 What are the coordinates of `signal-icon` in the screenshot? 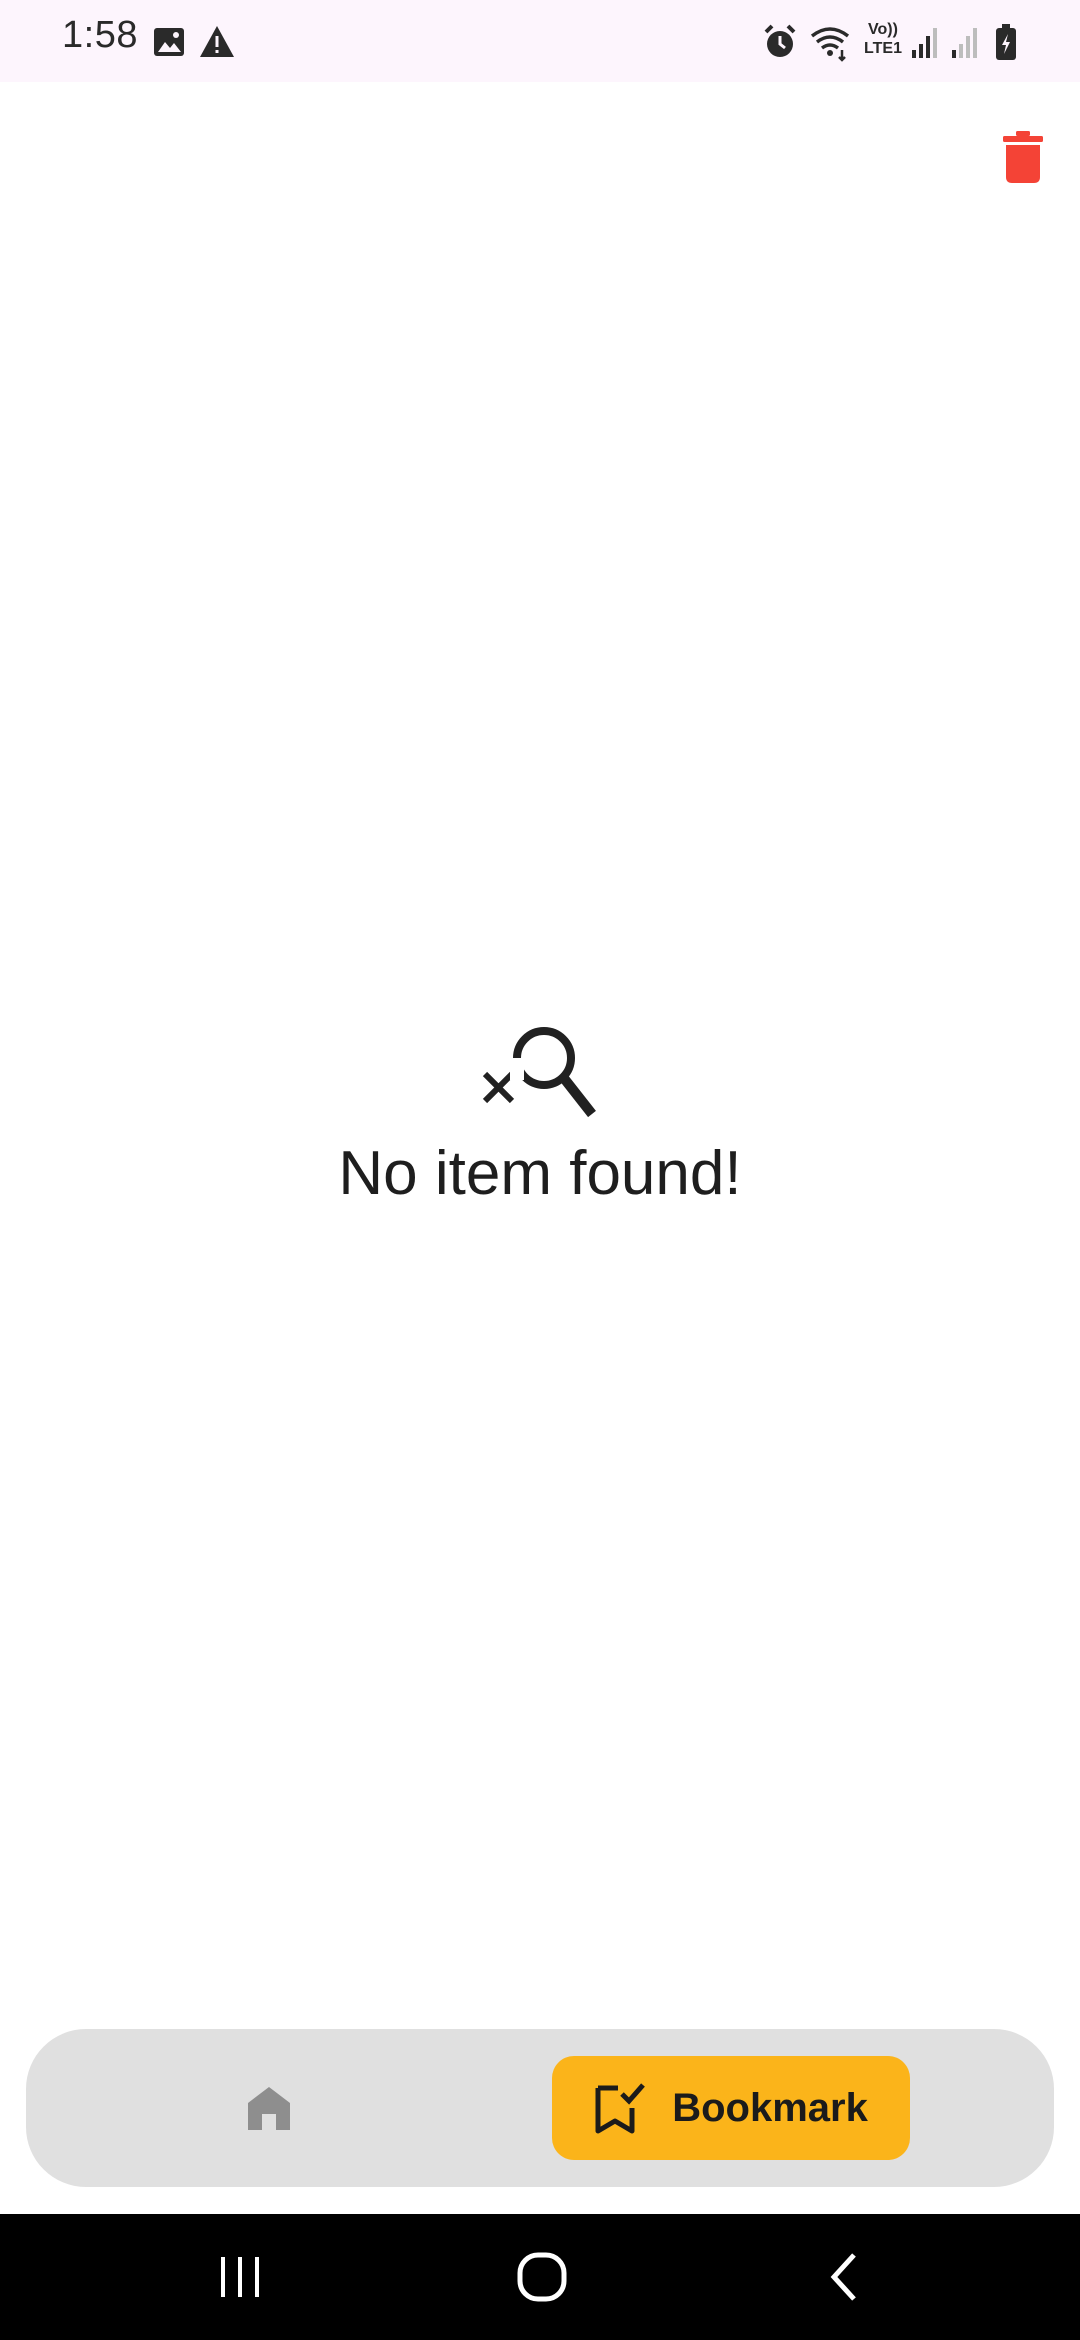 It's located at (924, 43).